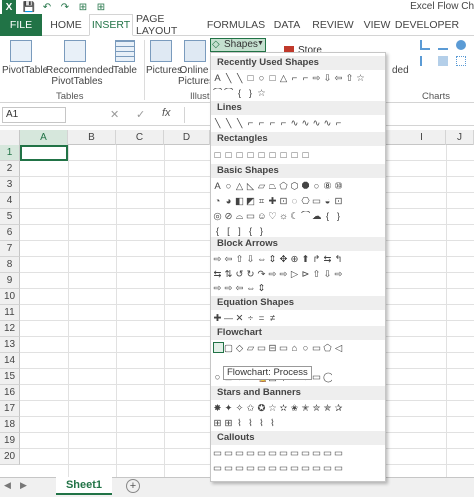 The height and width of the screenshot is (497, 474). Describe the element at coordinates (228, 216) in the screenshot. I see `shape-item: ⊘` at that location.